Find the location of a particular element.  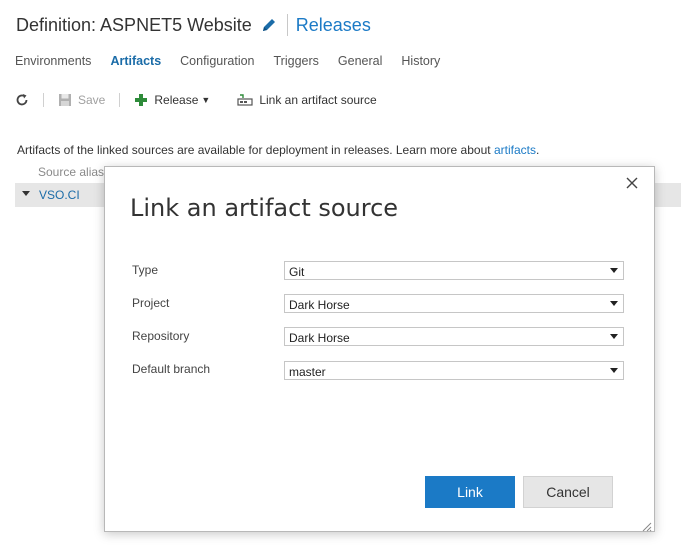

link-artifact-label: Link an artifact source is located at coordinates (318, 100).